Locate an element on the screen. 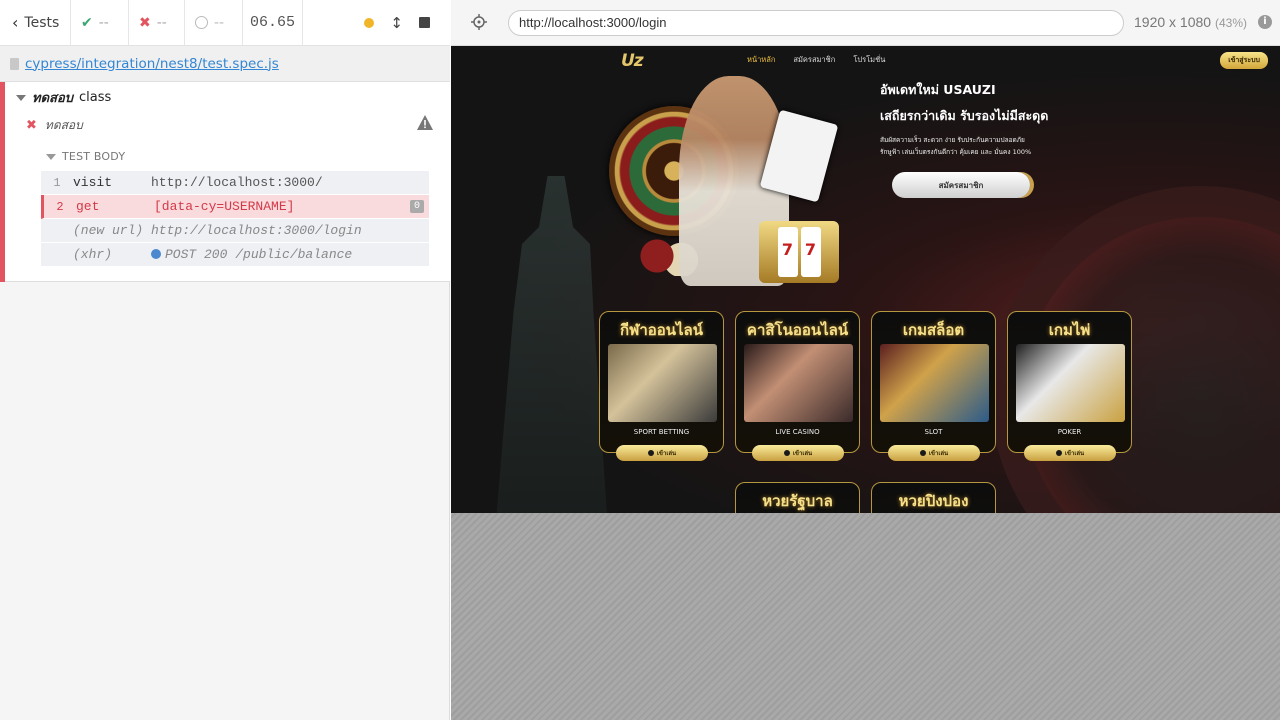 The image size is (1280, 720). nav-register-link: สมัครสมาชิก is located at coordinates (814, 60).